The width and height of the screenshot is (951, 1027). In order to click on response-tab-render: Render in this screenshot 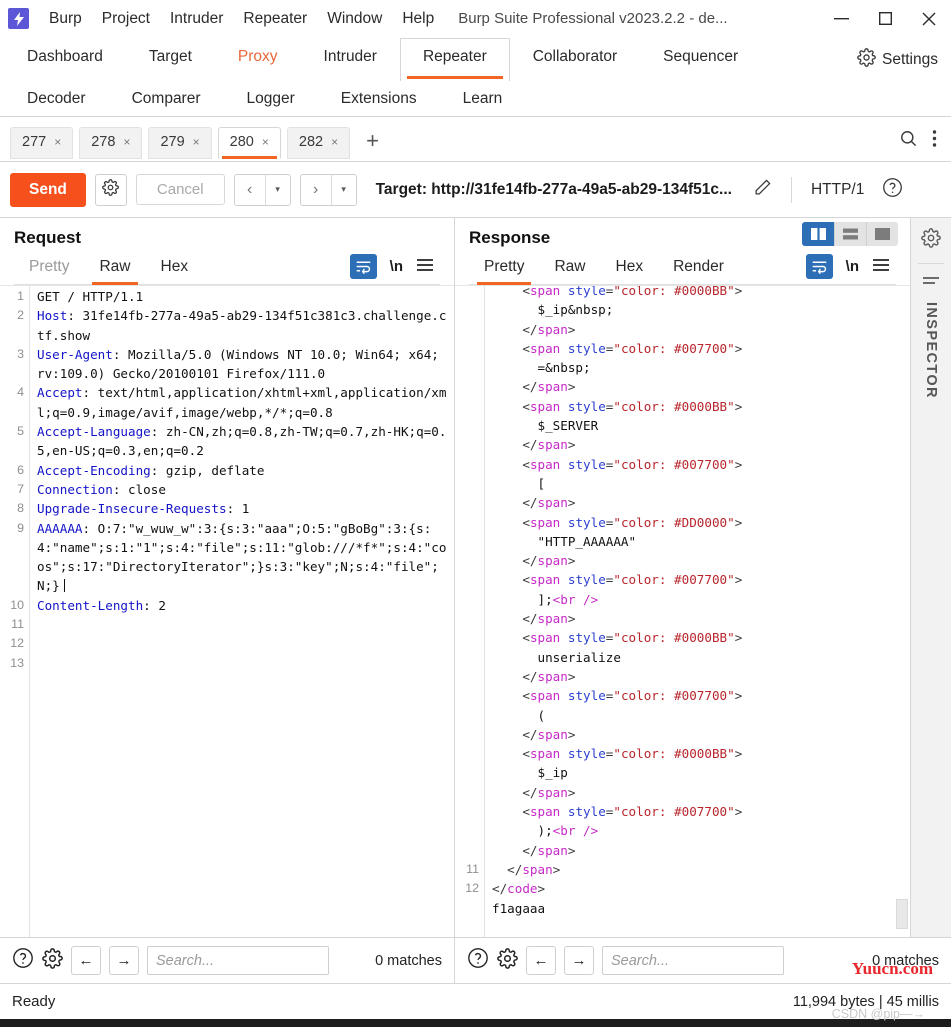, I will do `click(698, 268)`.